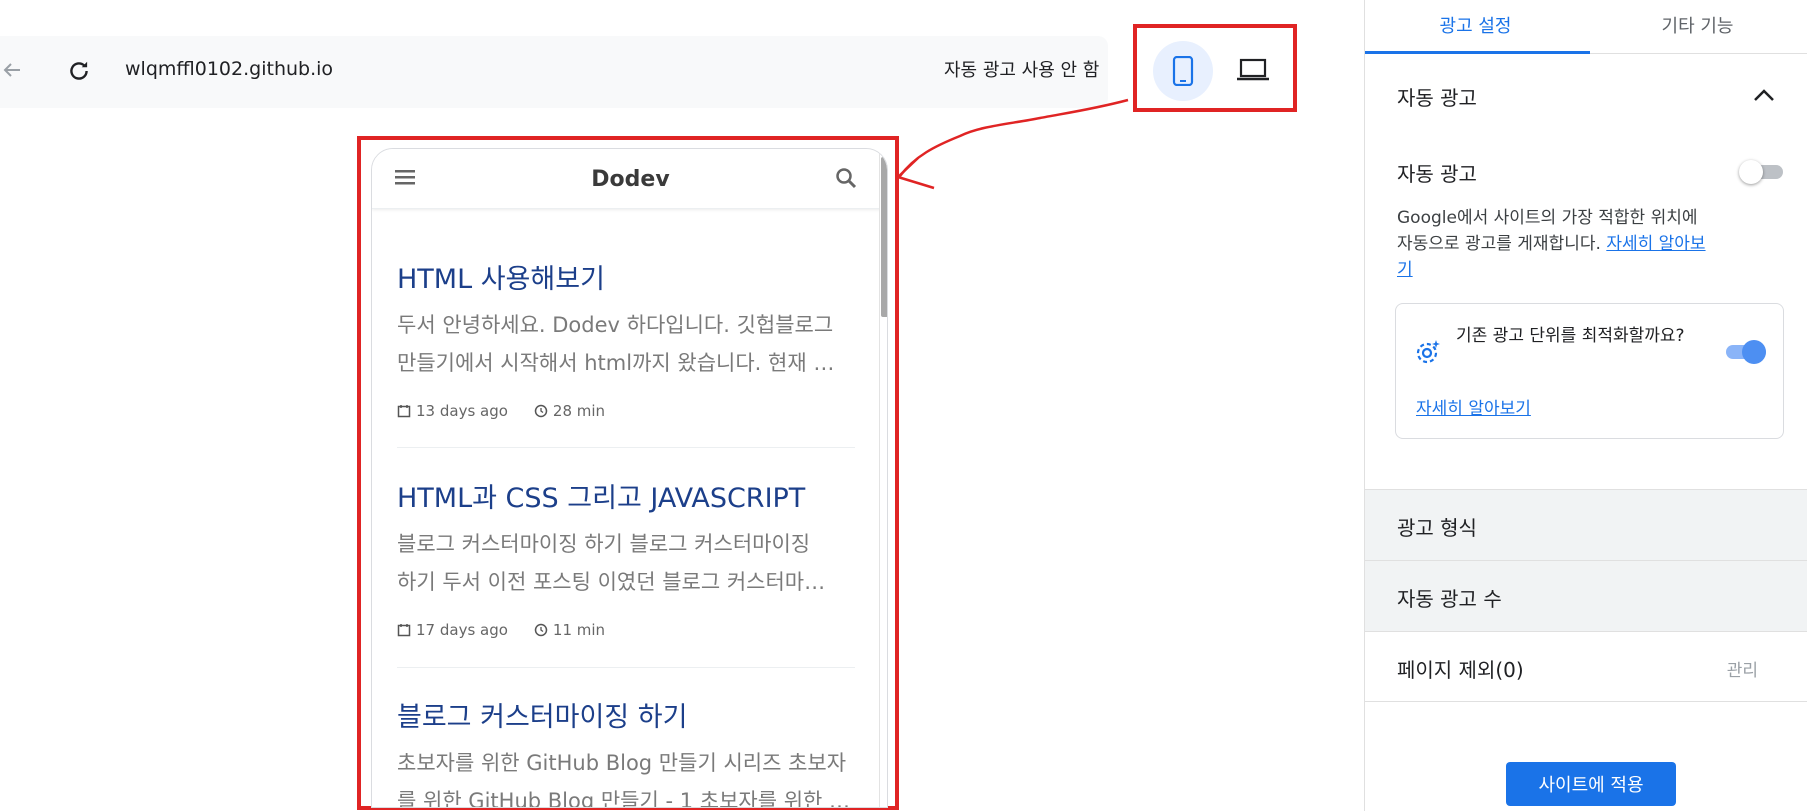 The image size is (1807, 811). What do you see at coordinates (615, 325) in the screenshot?
I see `excerpt-line: 두서 안녕하세요. Dodev 하다입니다. 깃헙블로그` at bounding box center [615, 325].